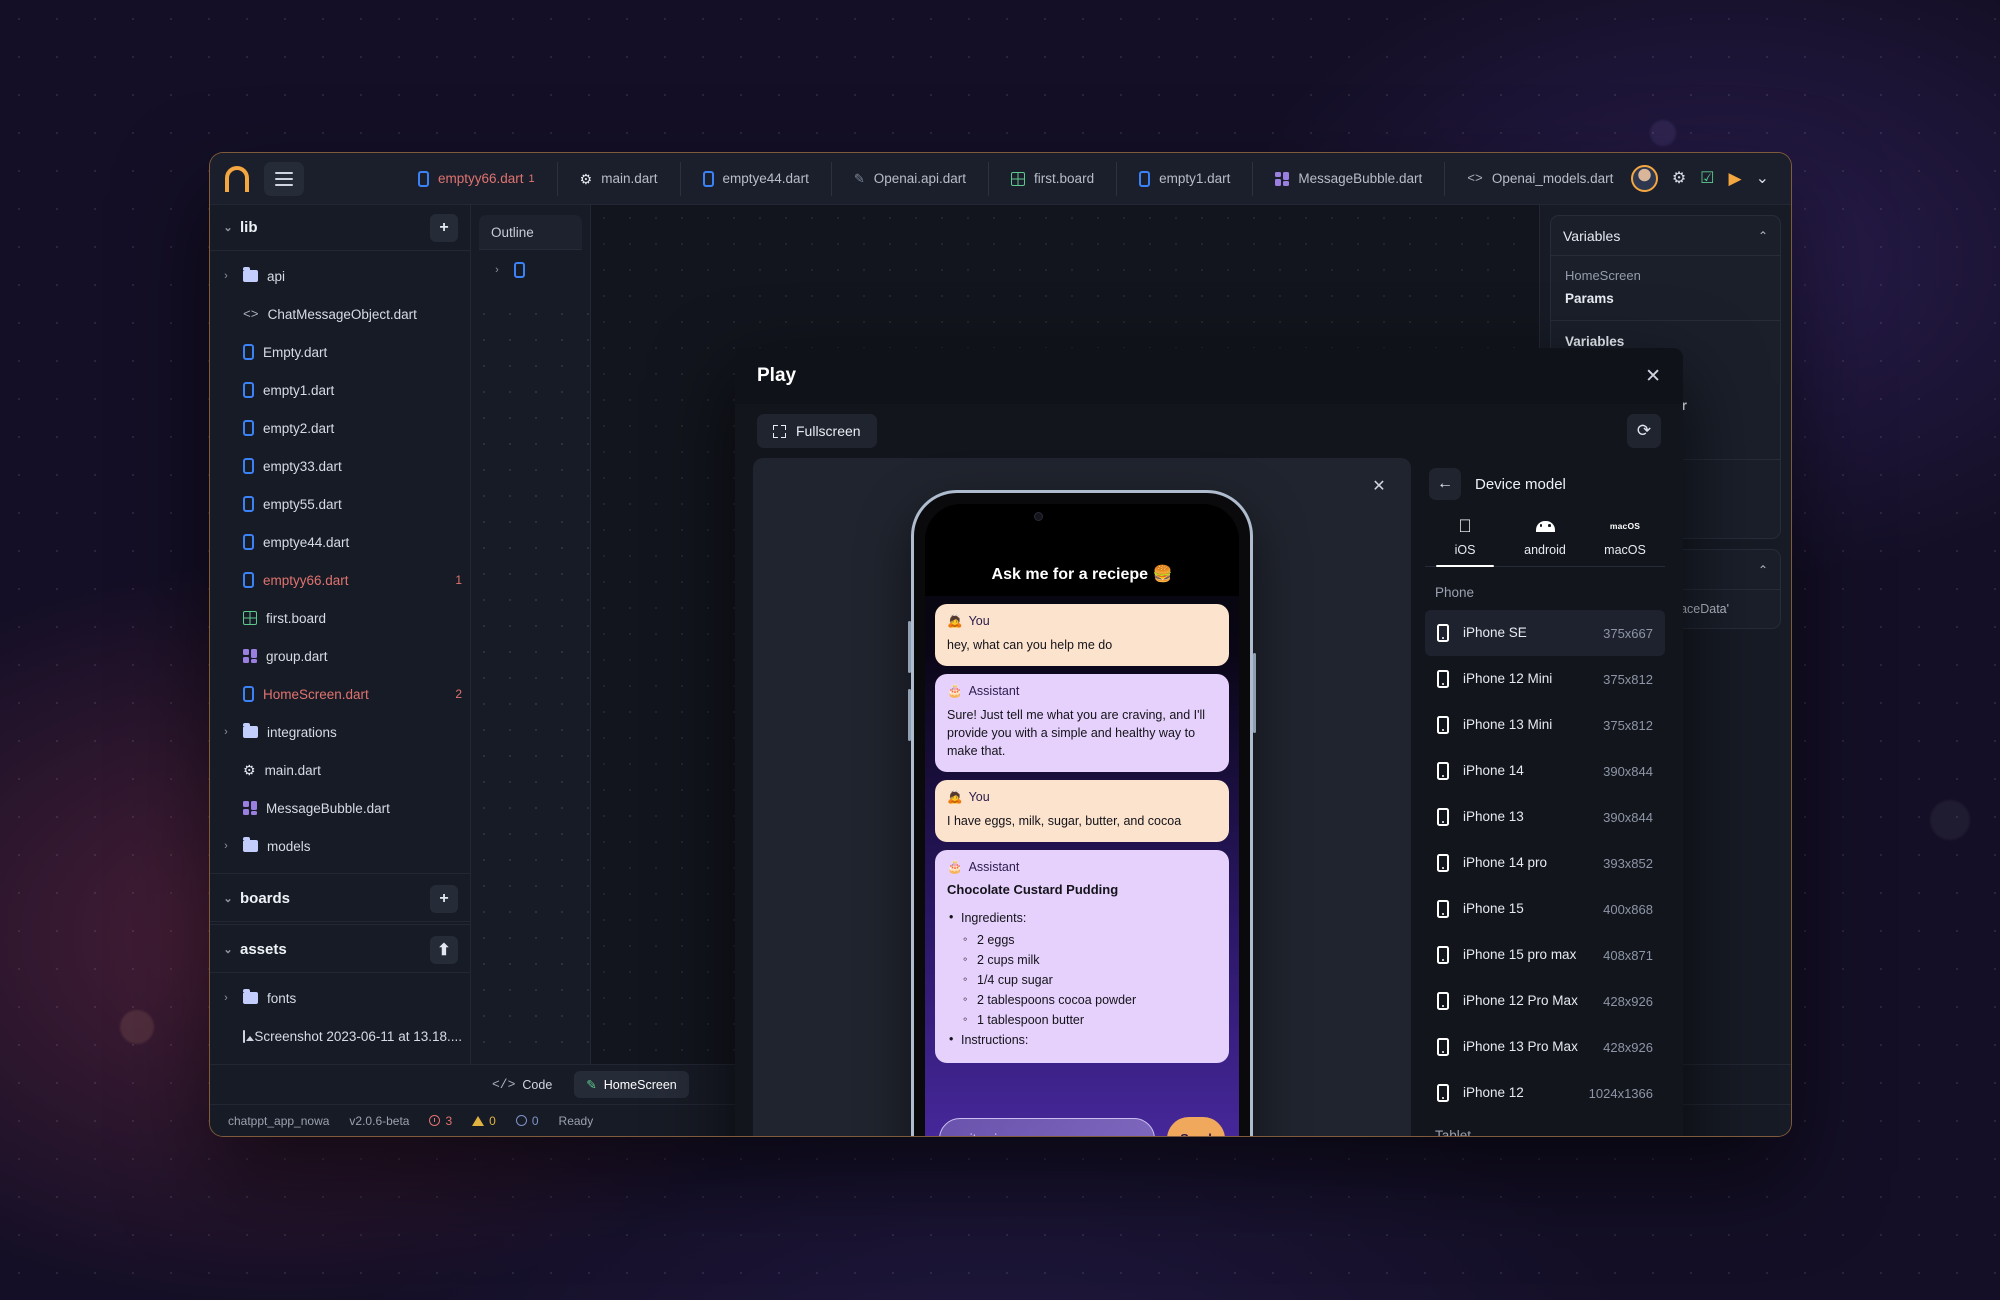  Describe the element at coordinates (530, 269) in the screenshot. I see `outline-root-row: ›` at that location.